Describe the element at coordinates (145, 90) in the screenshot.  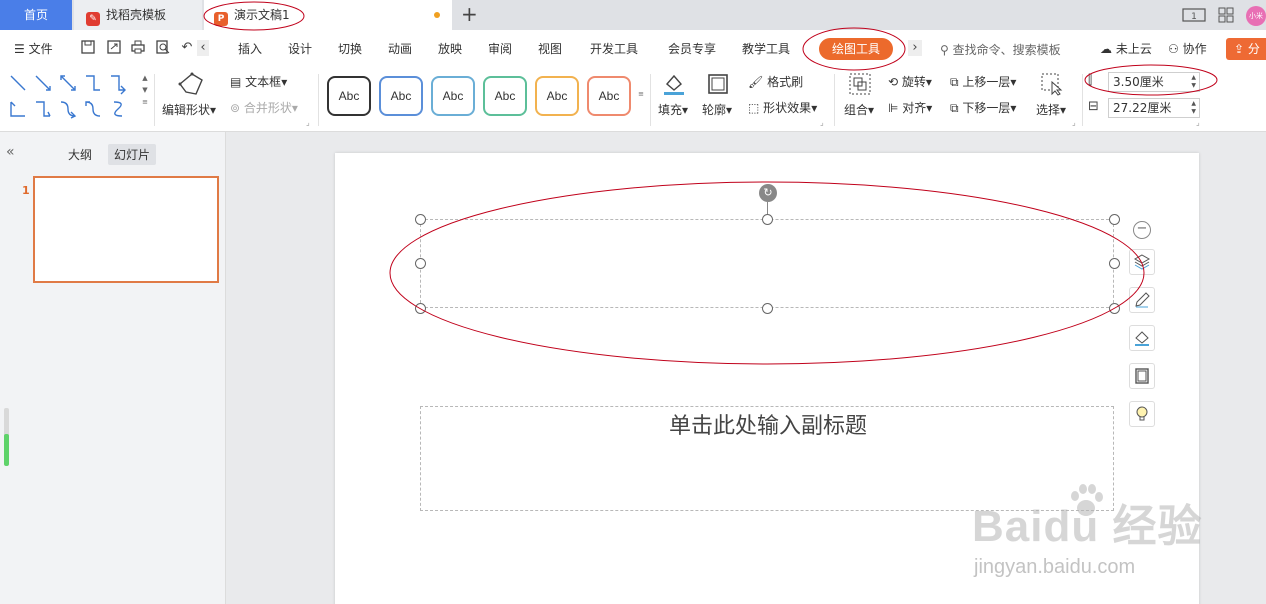
I see `gallery-scroll-arrows: ▲ ▼ ≡` at that location.